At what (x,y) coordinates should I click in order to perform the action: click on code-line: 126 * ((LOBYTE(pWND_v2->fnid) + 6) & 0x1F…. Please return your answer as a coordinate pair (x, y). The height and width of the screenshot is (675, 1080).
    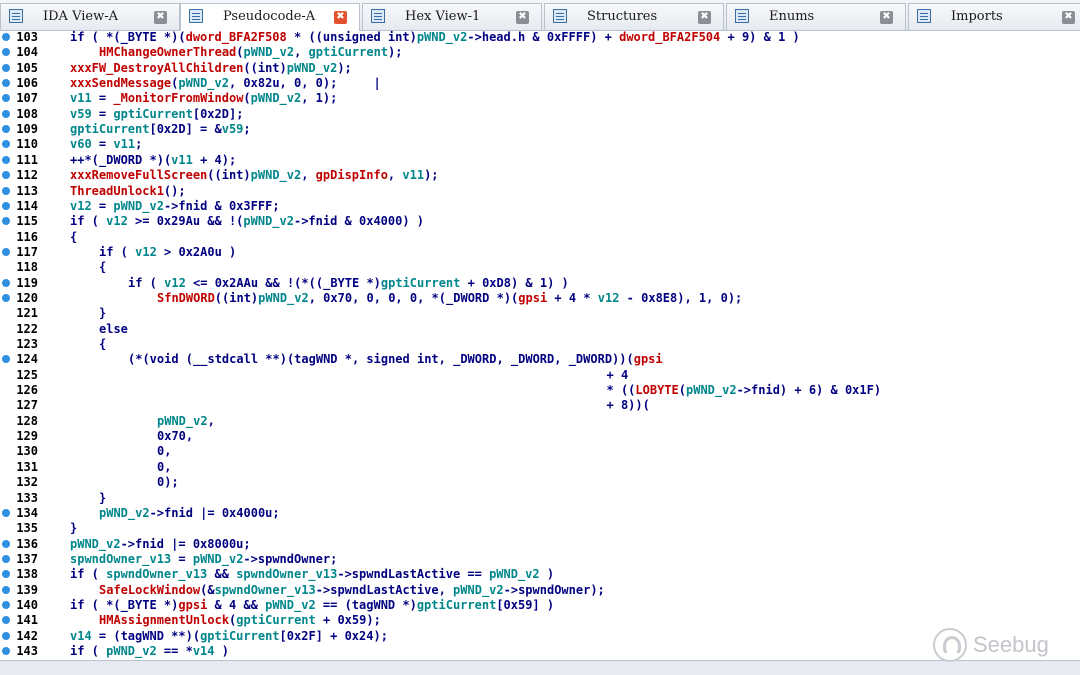
    Looking at the image, I should click on (540, 390).